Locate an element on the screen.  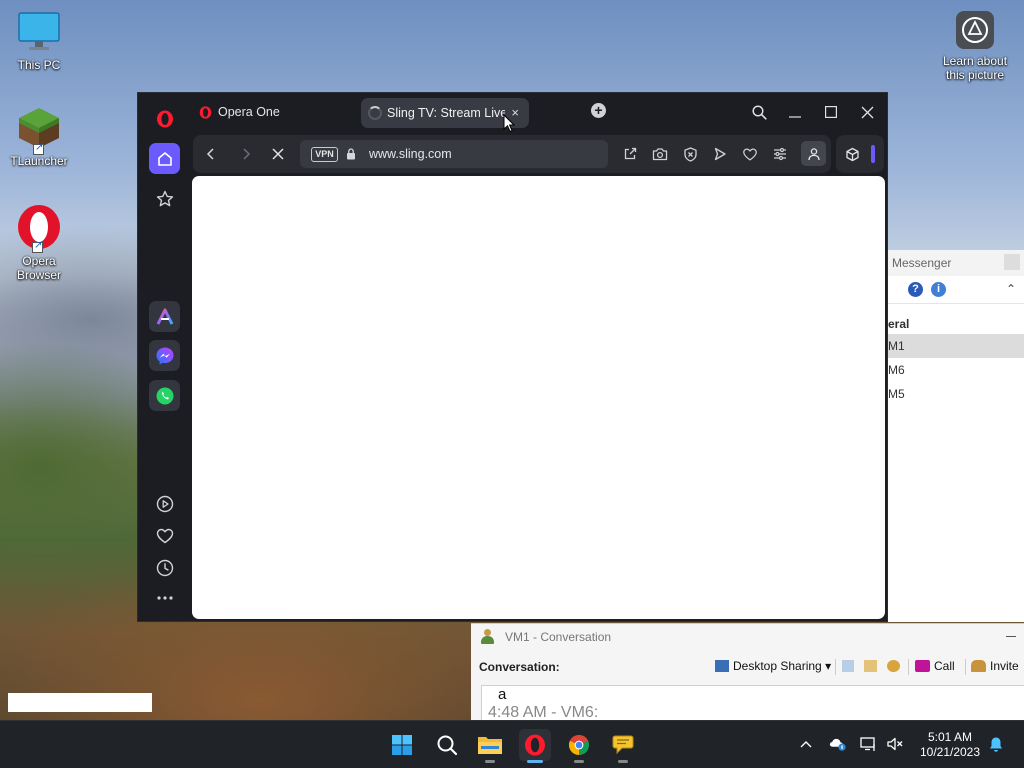
help-icon: ? is located at coordinates (915, 289).